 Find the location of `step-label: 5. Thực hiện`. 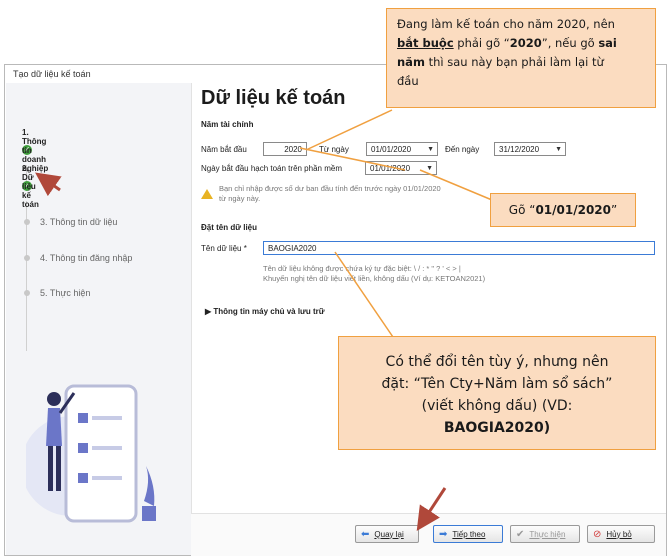

step-label: 5. Thực hiện is located at coordinates (65, 293).